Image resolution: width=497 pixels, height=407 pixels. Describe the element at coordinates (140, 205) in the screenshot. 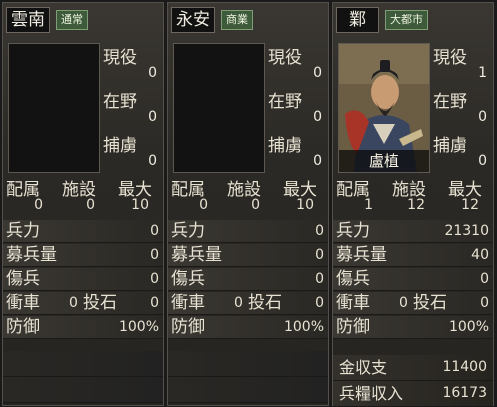

I see `max-value: 10` at that location.